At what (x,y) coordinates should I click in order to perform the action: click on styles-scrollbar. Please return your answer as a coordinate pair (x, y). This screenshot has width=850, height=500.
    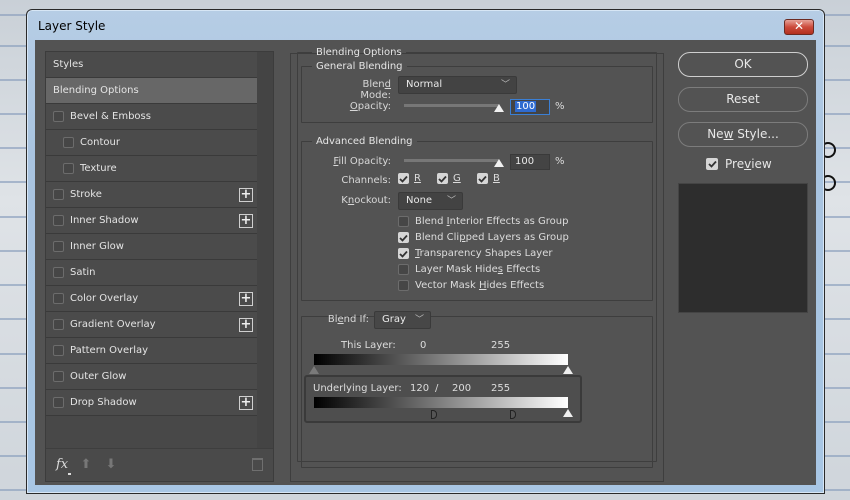
    Looking at the image, I should click on (265, 252).